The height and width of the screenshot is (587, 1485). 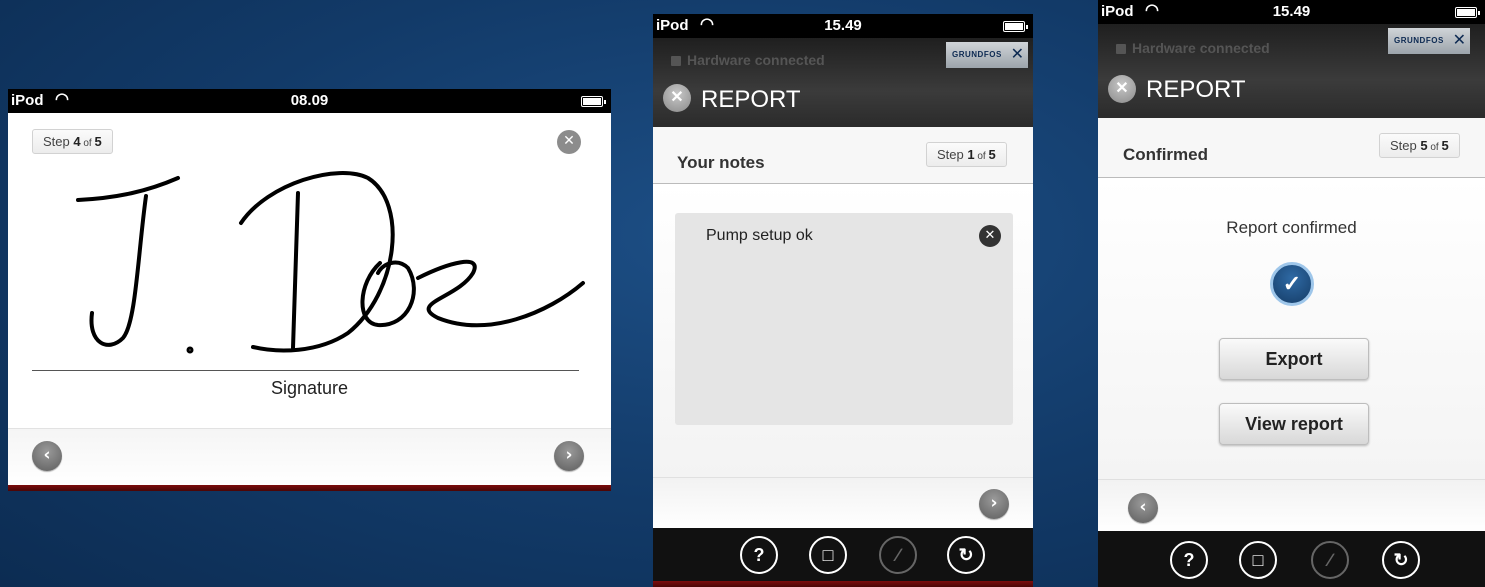 I want to click on status-time: 08.09, so click(x=309, y=100).